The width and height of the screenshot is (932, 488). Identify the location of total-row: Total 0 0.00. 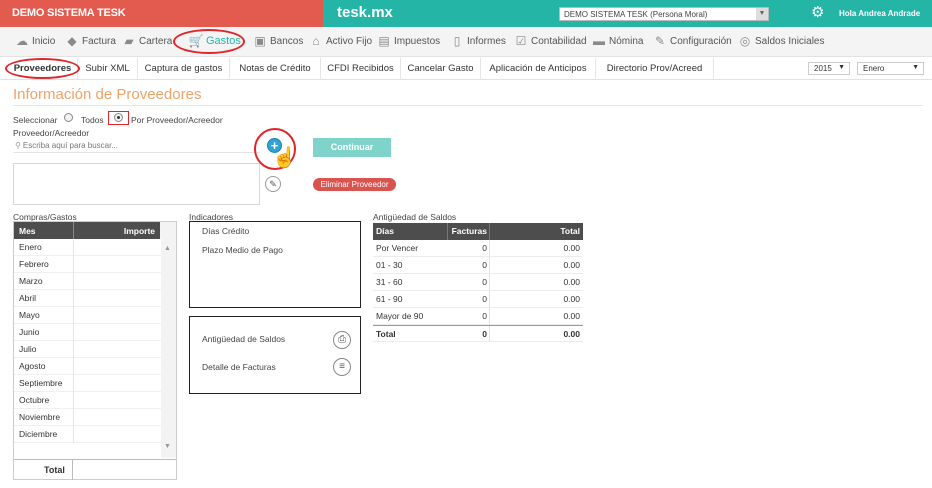
(478, 333).